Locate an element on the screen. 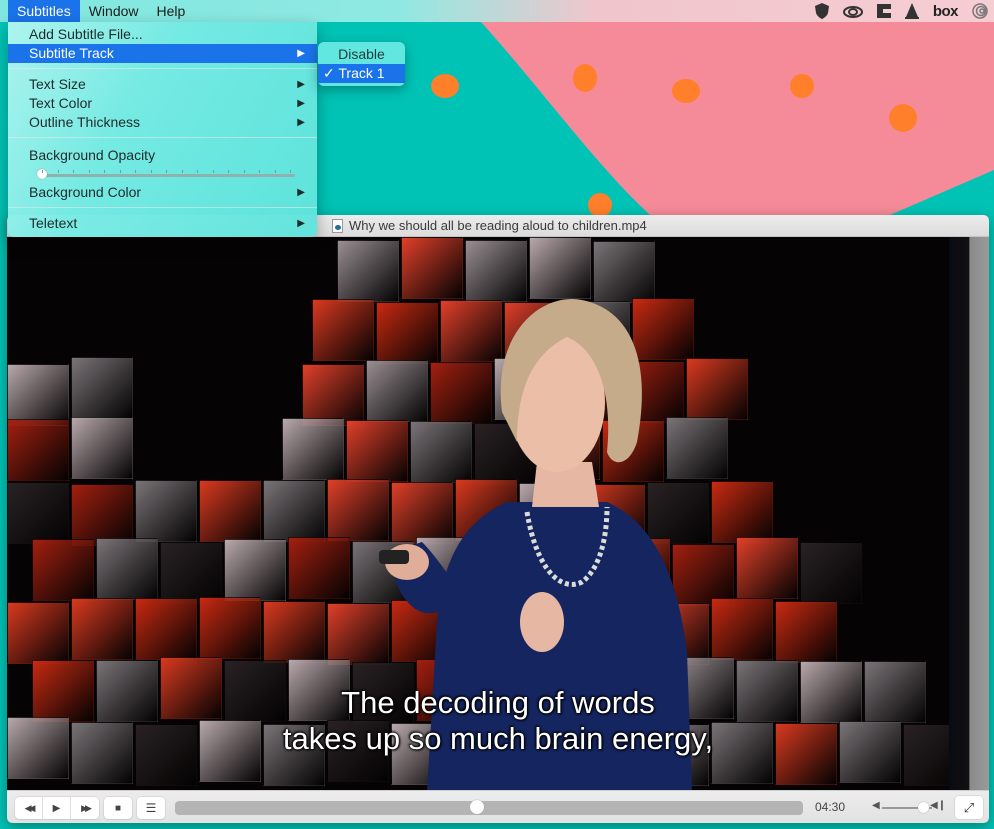 The width and height of the screenshot is (994, 829). stop-icon: ■ is located at coordinates (118, 808).